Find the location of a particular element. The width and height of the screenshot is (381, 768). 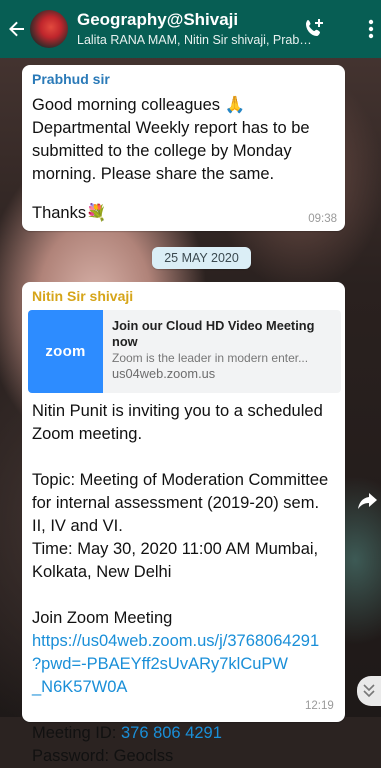

meeting-id-line: Meeting ID: 376 806 4291 is located at coordinates (188, 733).